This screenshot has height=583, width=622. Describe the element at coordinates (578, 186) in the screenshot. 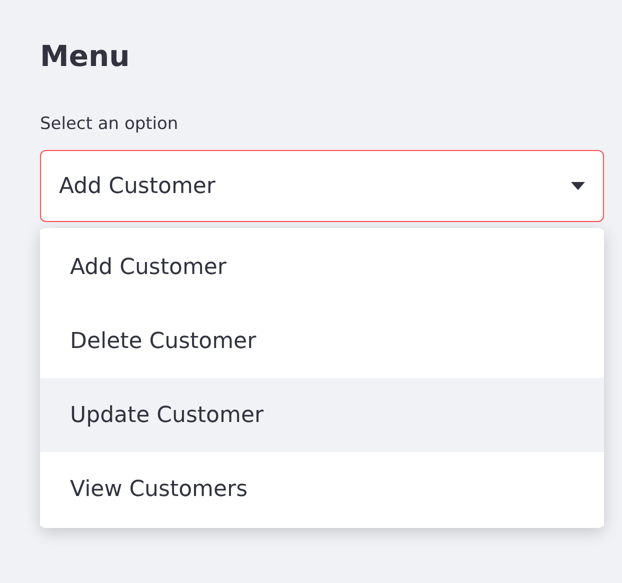

I see `caret-icon` at that location.